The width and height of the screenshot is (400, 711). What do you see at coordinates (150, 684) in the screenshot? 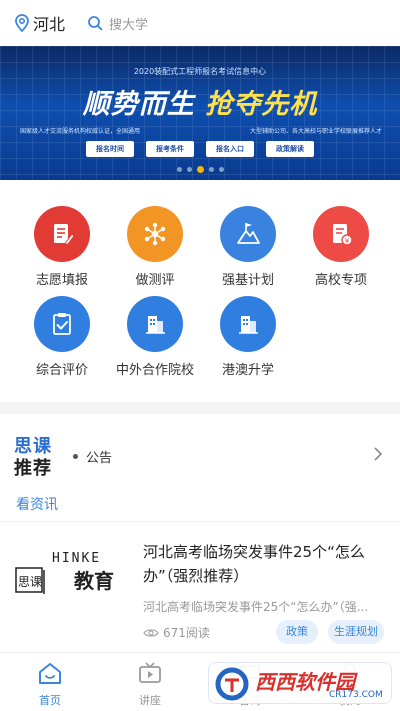
I see `nav-lectures: 讲座` at bounding box center [150, 684].